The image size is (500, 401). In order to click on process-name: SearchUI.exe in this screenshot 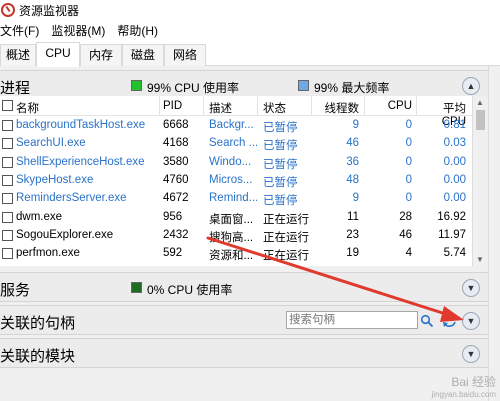, I will do `click(51, 143)`.